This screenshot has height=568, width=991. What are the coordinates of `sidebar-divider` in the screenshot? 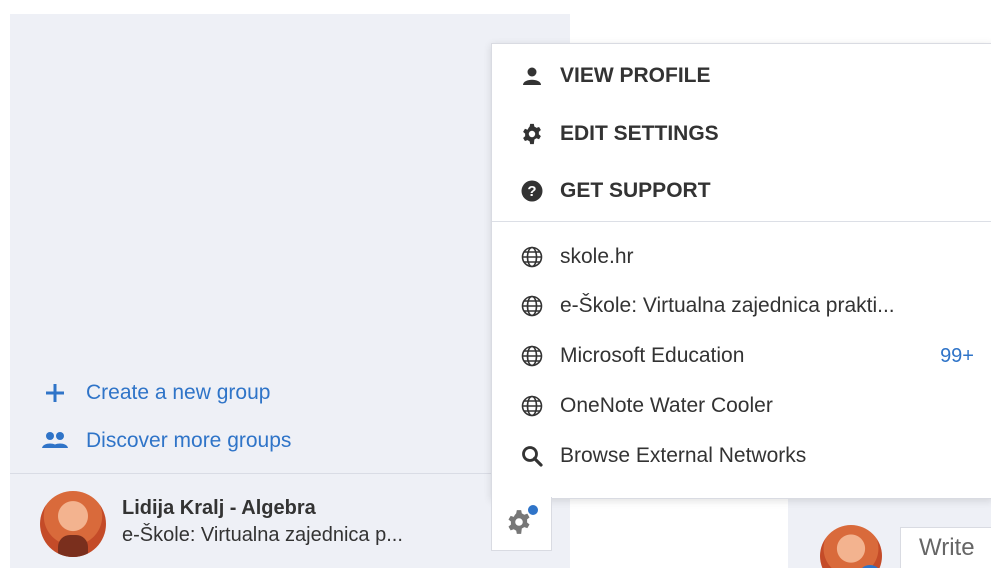 It's located at (290, 473).